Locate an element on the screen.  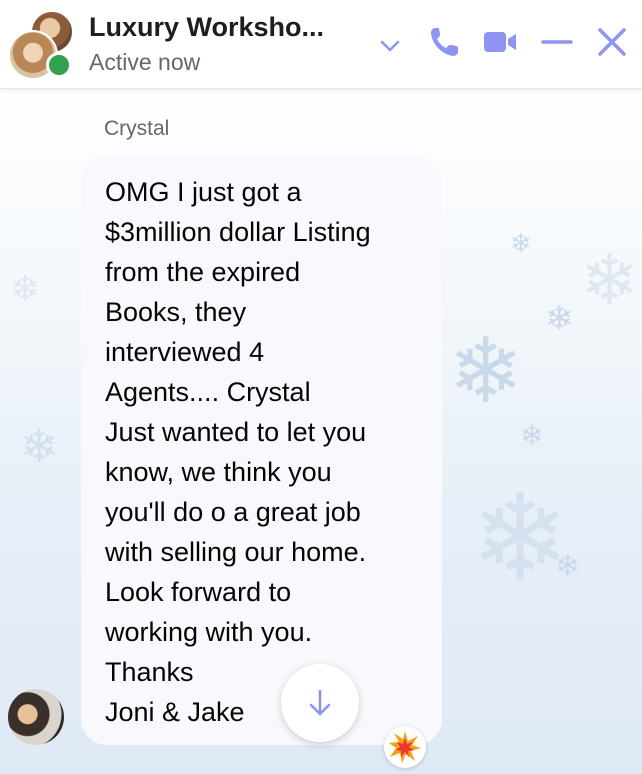
scroll-to-bottom-button is located at coordinates (320, 703).